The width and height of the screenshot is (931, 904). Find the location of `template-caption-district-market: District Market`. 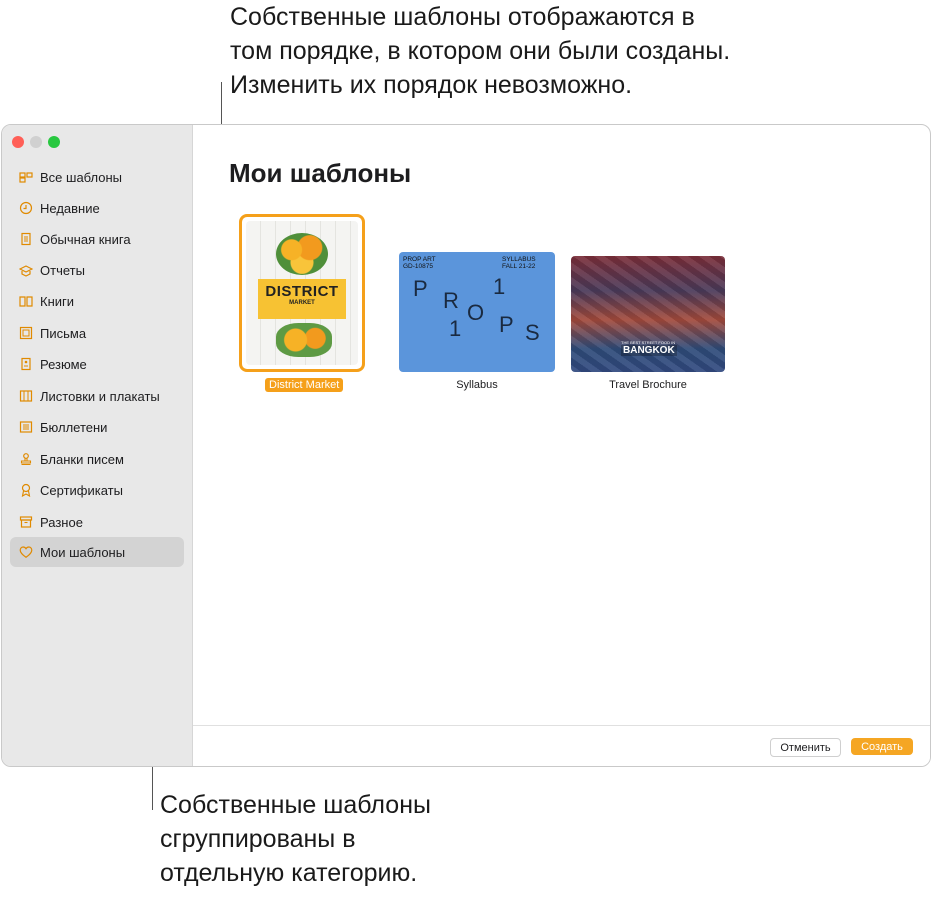

template-caption-district-market: District Market is located at coordinates (304, 385).